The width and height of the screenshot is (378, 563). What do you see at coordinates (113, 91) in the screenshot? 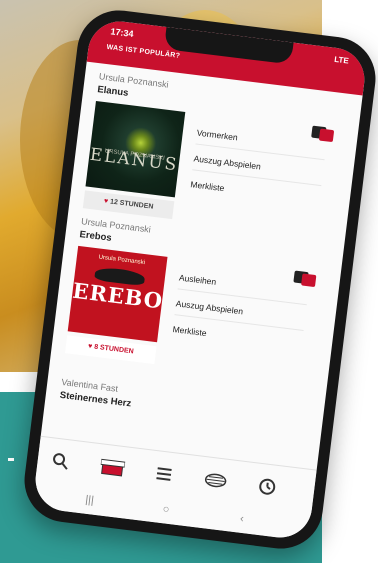
I see `book-title: Elanus` at bounding box center [113, 91].